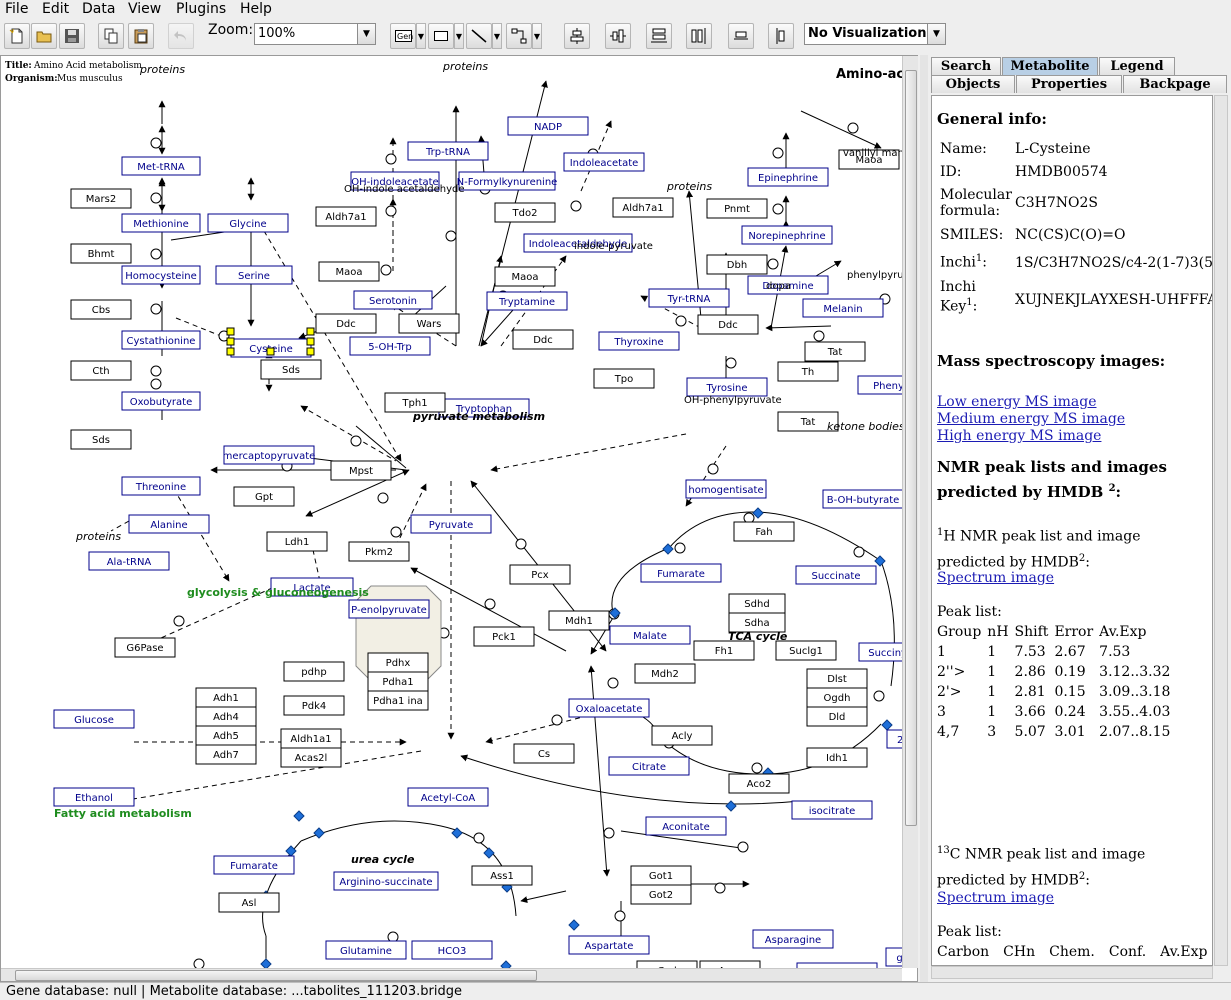 The height and width of the screenshot is (1000, 1231). What do you see at coordinates (661, 894) in the screenshot?
I see `gene-got2: Got2` at bounding box center [661, 894].